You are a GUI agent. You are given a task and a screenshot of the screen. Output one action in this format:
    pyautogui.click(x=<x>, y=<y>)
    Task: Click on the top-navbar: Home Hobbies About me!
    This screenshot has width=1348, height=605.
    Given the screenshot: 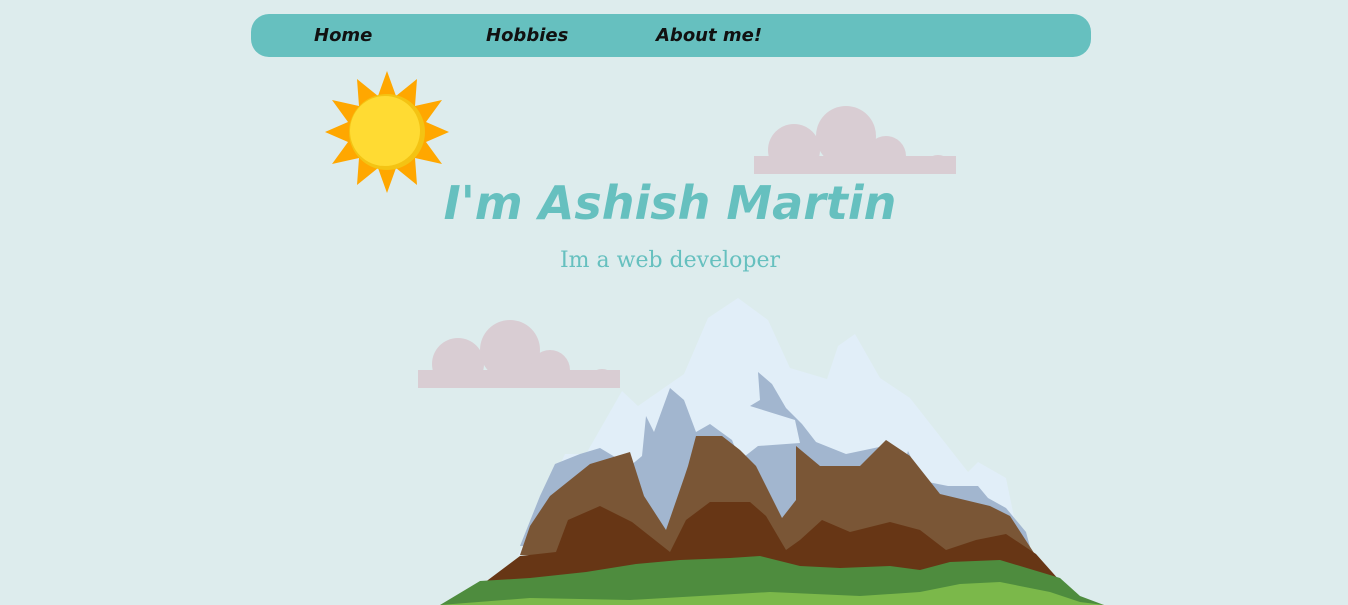 What is the action you would take?
    pyautogui.click(x=671, y=35)
    